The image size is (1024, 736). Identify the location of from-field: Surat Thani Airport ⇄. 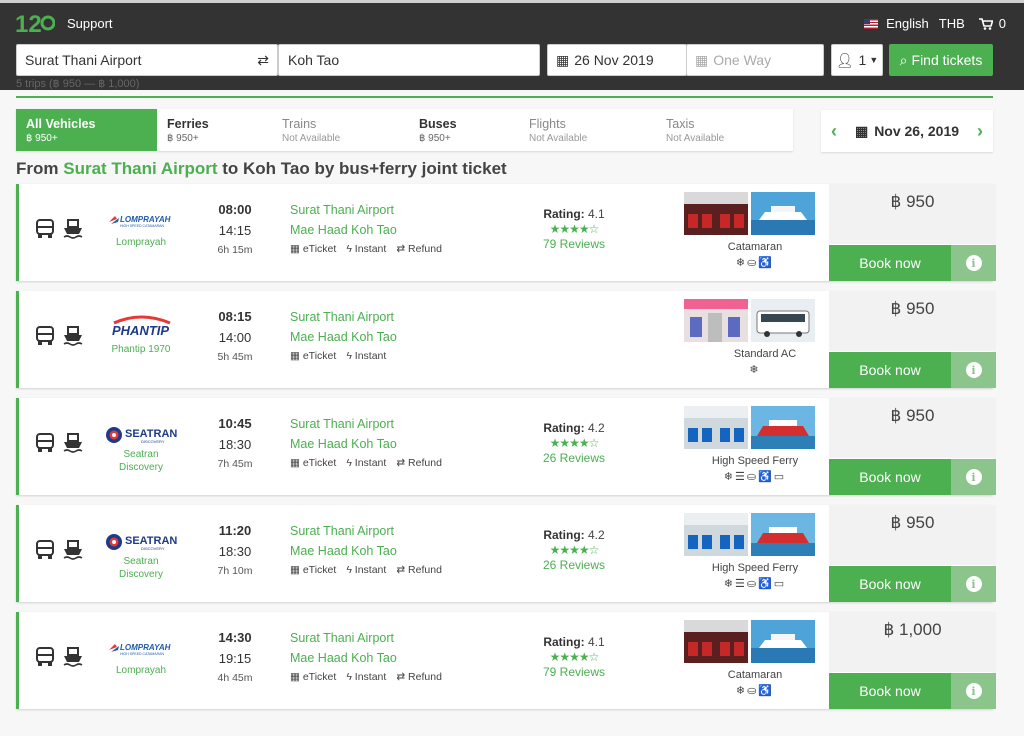
(147, 60).